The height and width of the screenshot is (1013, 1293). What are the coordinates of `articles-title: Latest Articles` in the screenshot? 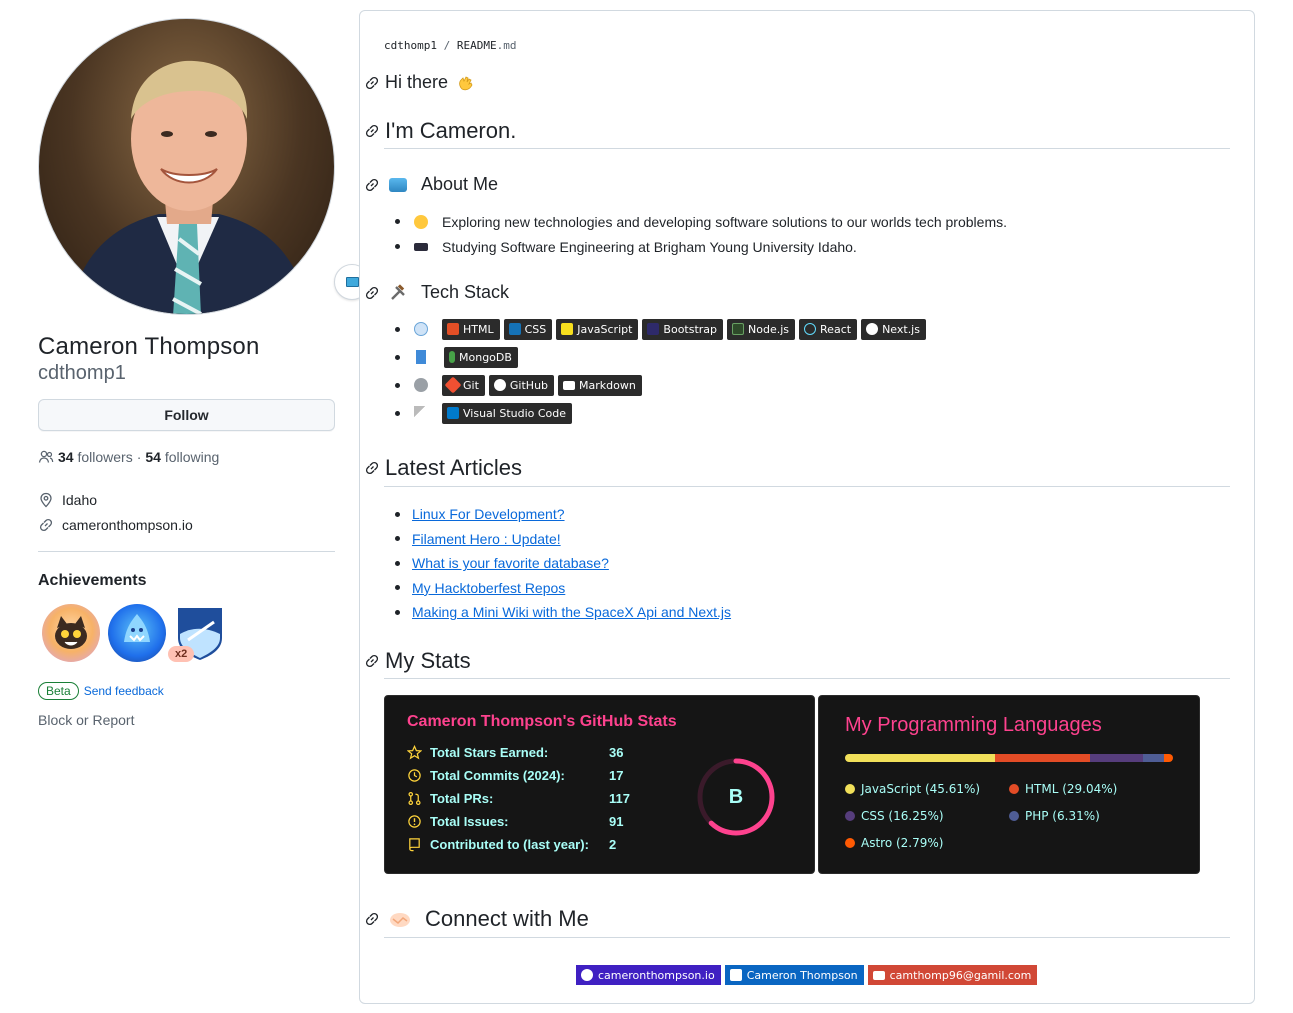 It's located at (453, 467).